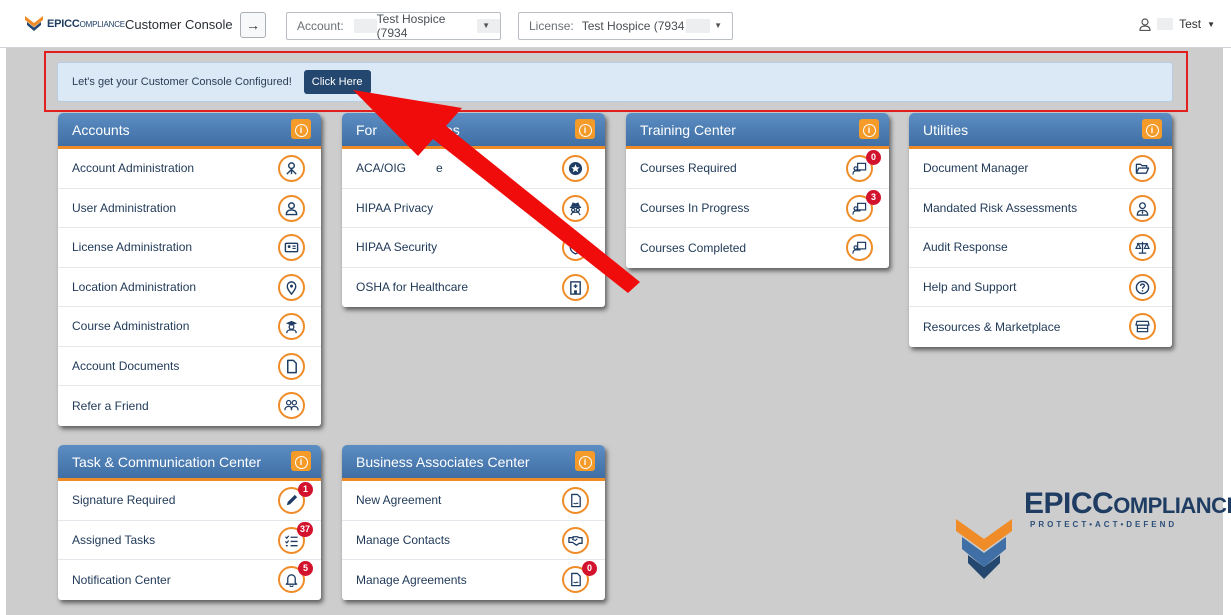 This screenshot has height=615, width=1231. What do you see at coordinates (992, 326) in the screenshot?
I see `row-label: Resources & Marketplace` at bounding box center [992, 326].